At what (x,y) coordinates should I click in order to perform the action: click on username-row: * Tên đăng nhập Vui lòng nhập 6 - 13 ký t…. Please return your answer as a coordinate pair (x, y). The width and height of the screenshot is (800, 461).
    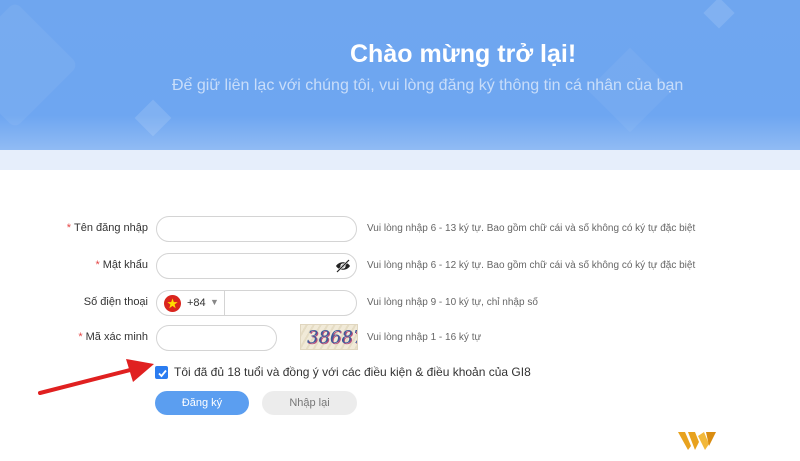
    Looking at the image, I should click on (400, 230).